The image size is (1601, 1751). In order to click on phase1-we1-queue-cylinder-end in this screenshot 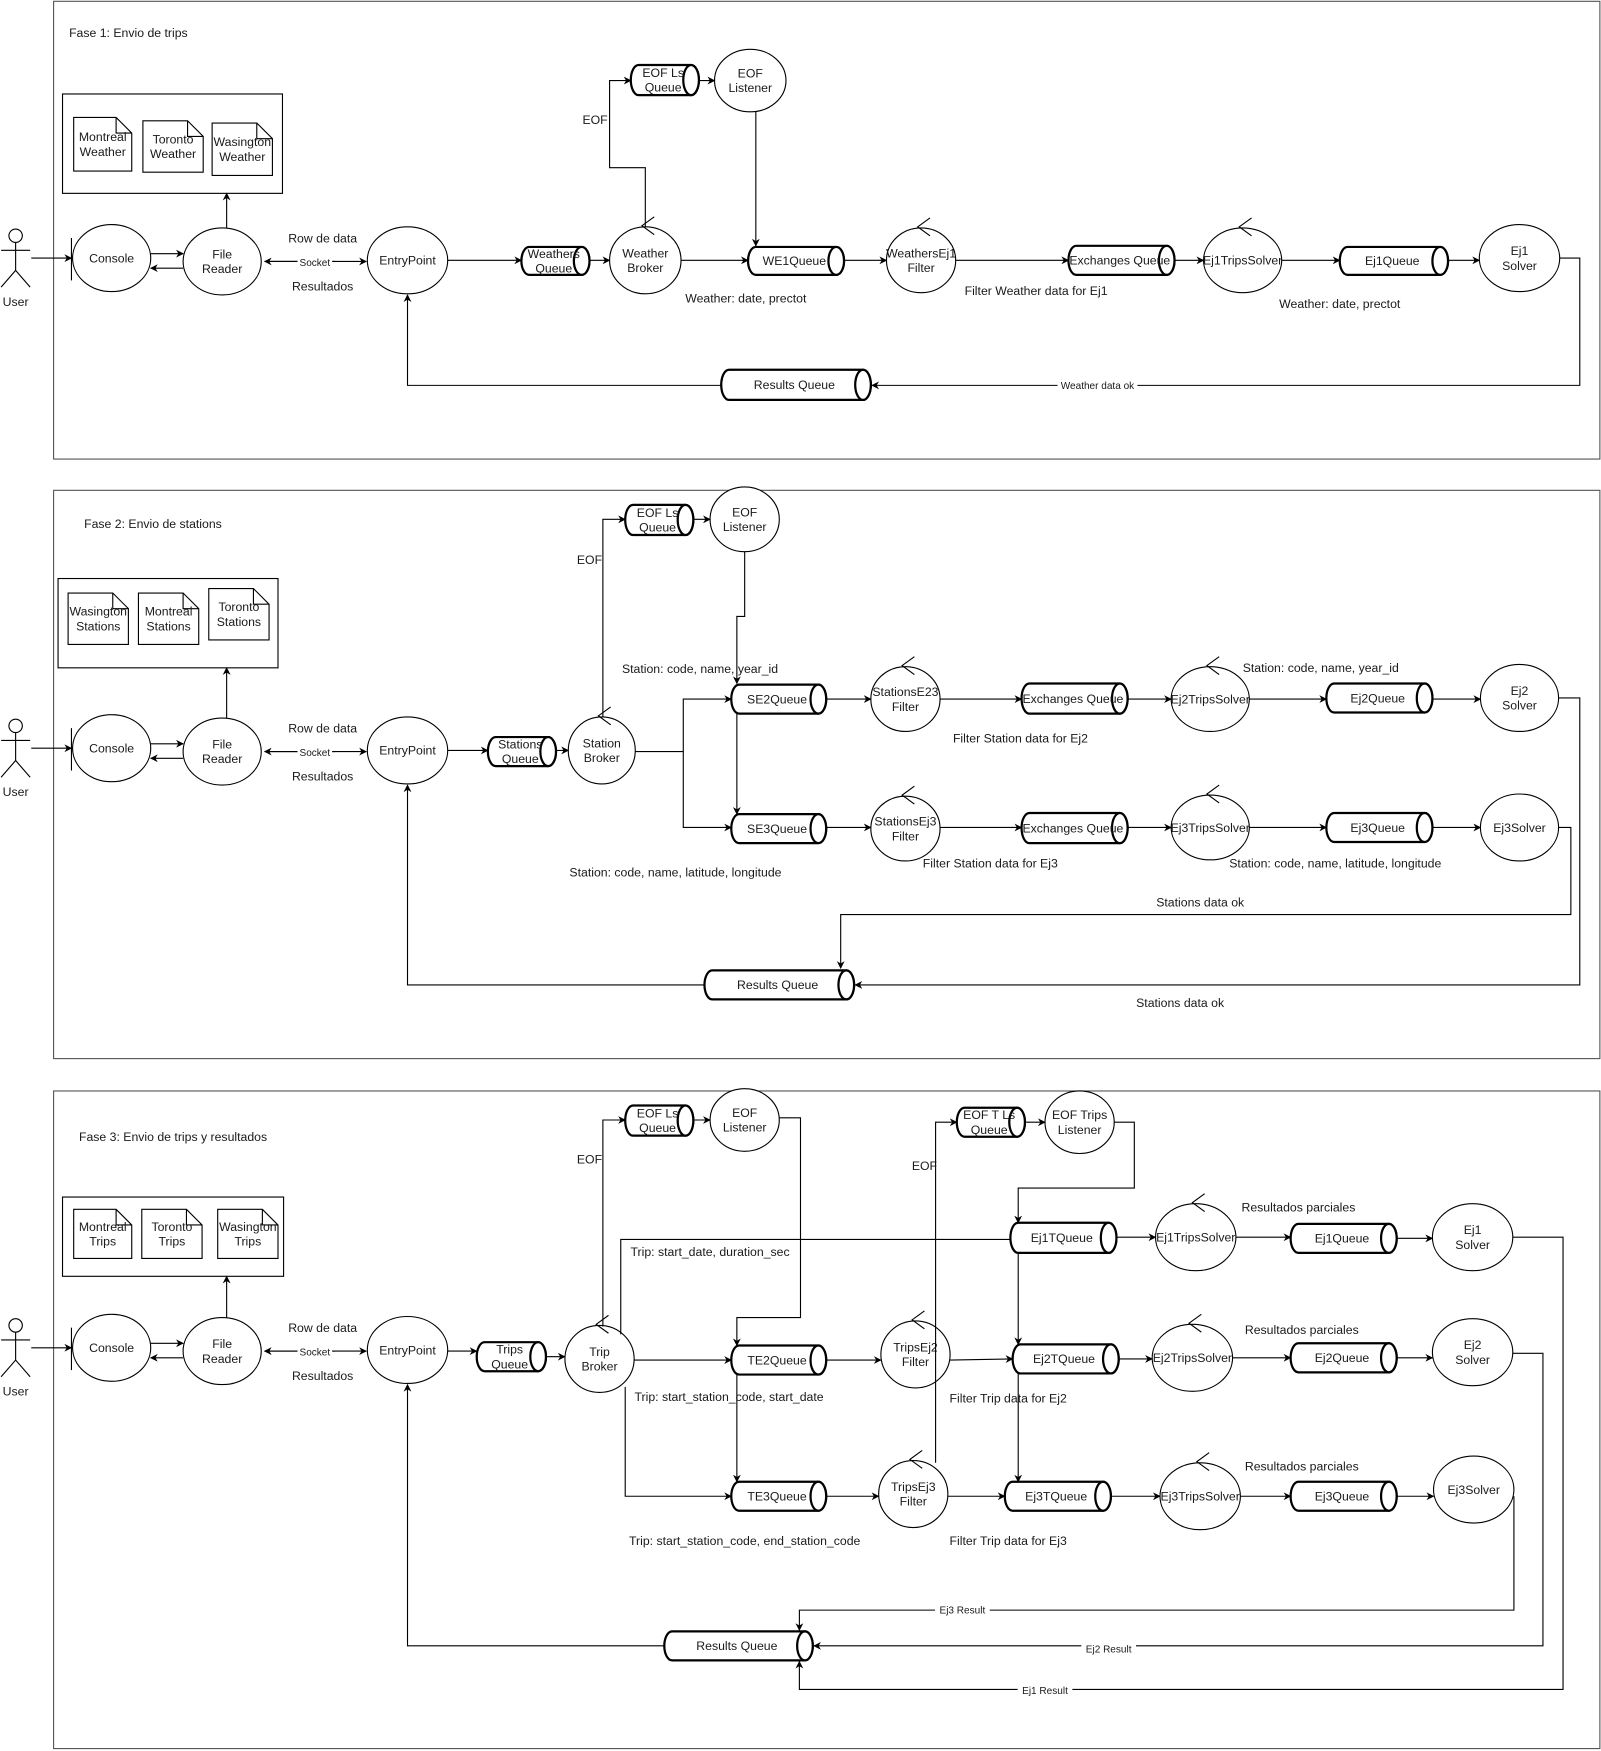, I will do `click(836, 260)`.